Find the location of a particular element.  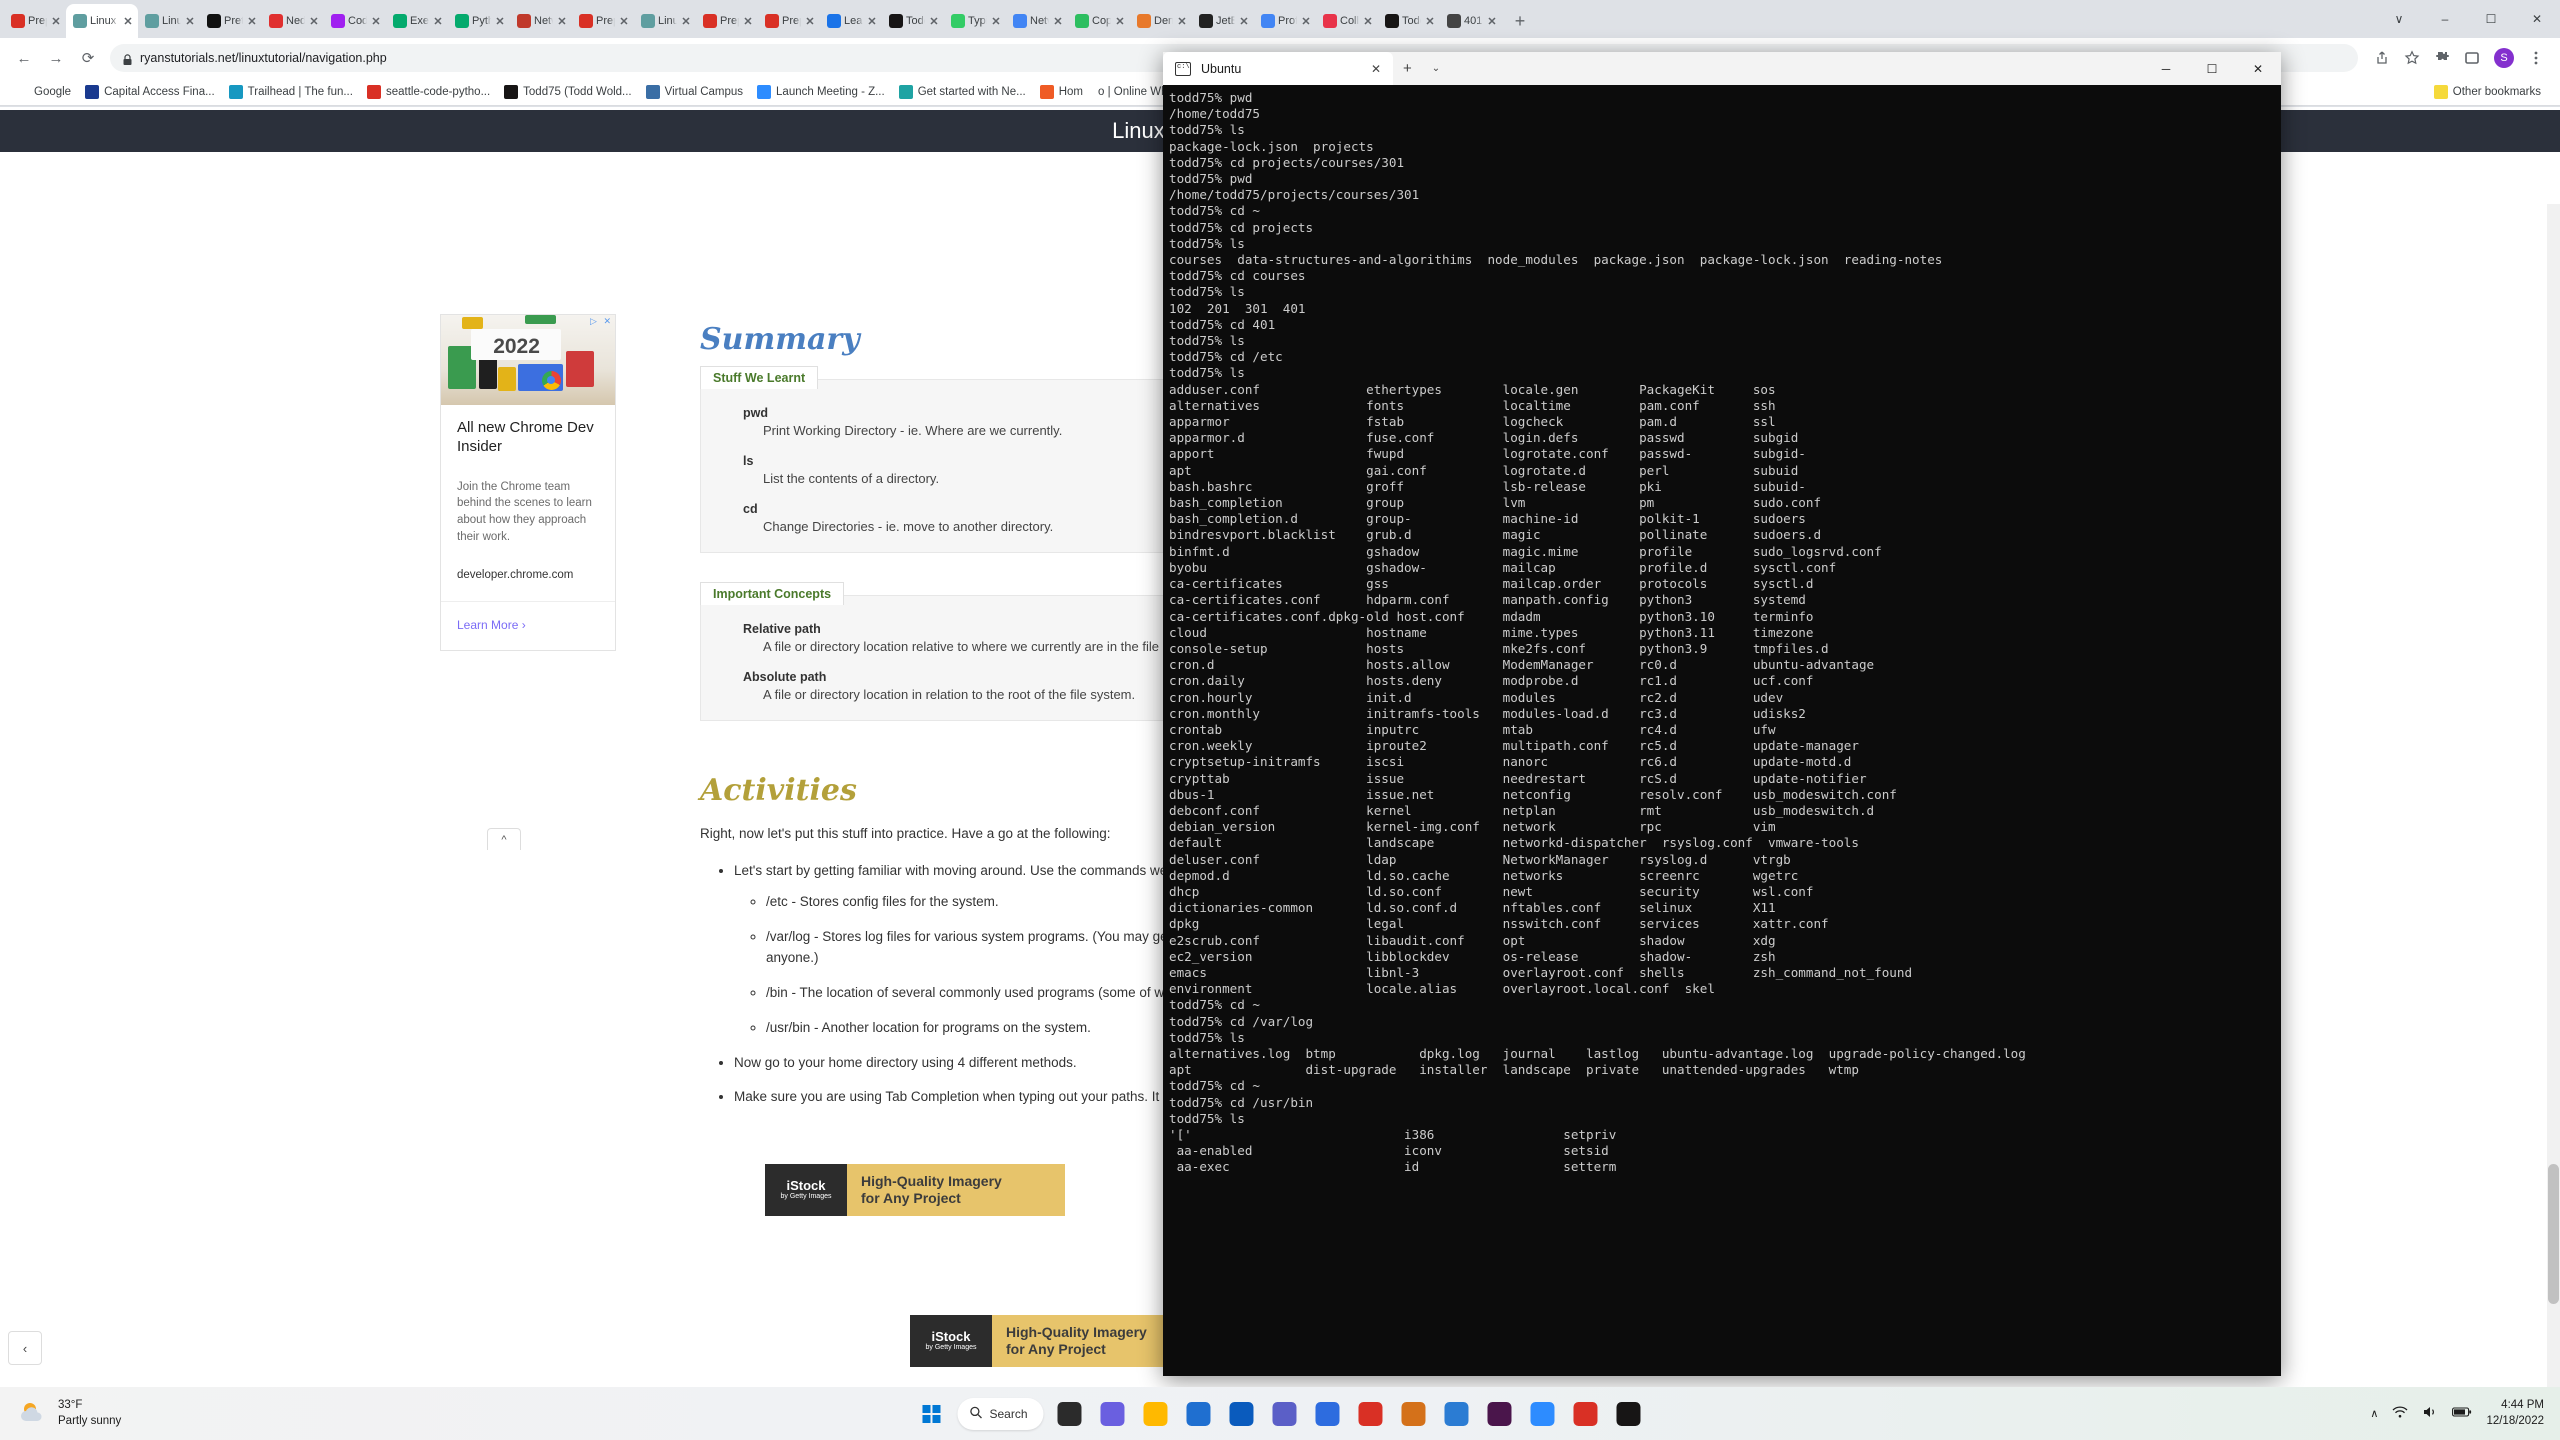

bookmark-item-5: Virtual Campus is located at coordinates (694, 92).